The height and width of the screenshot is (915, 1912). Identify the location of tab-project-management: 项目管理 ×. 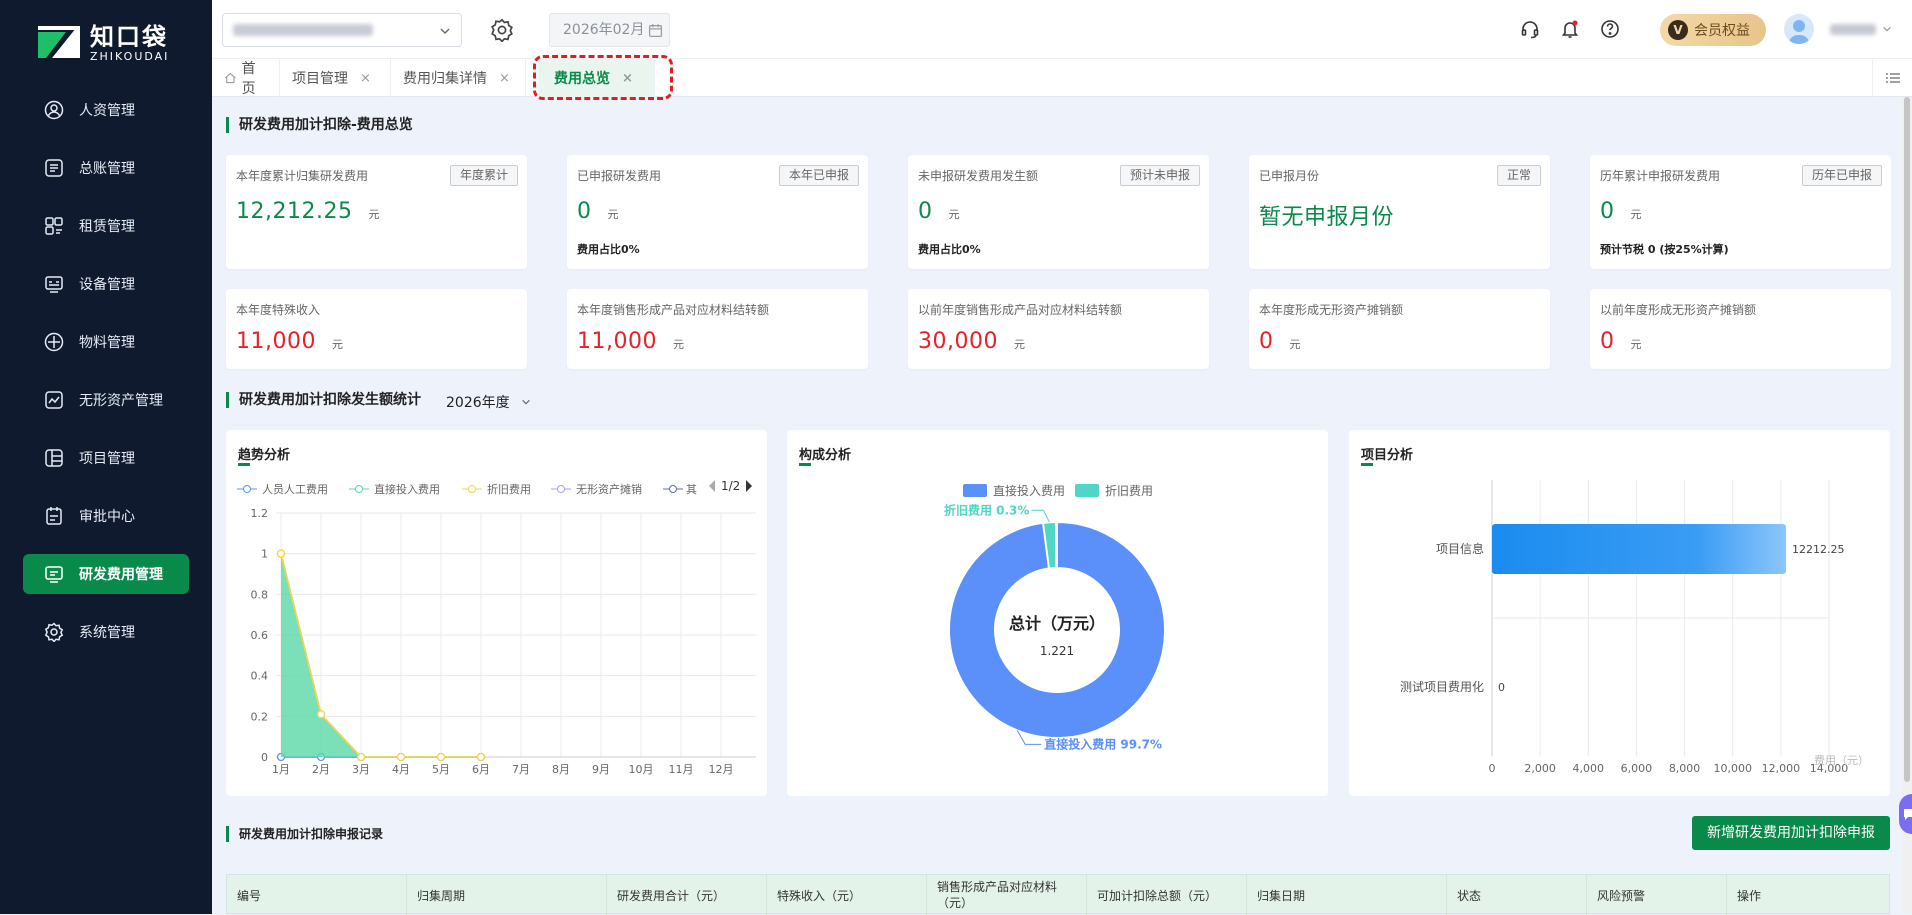
(335, 78).